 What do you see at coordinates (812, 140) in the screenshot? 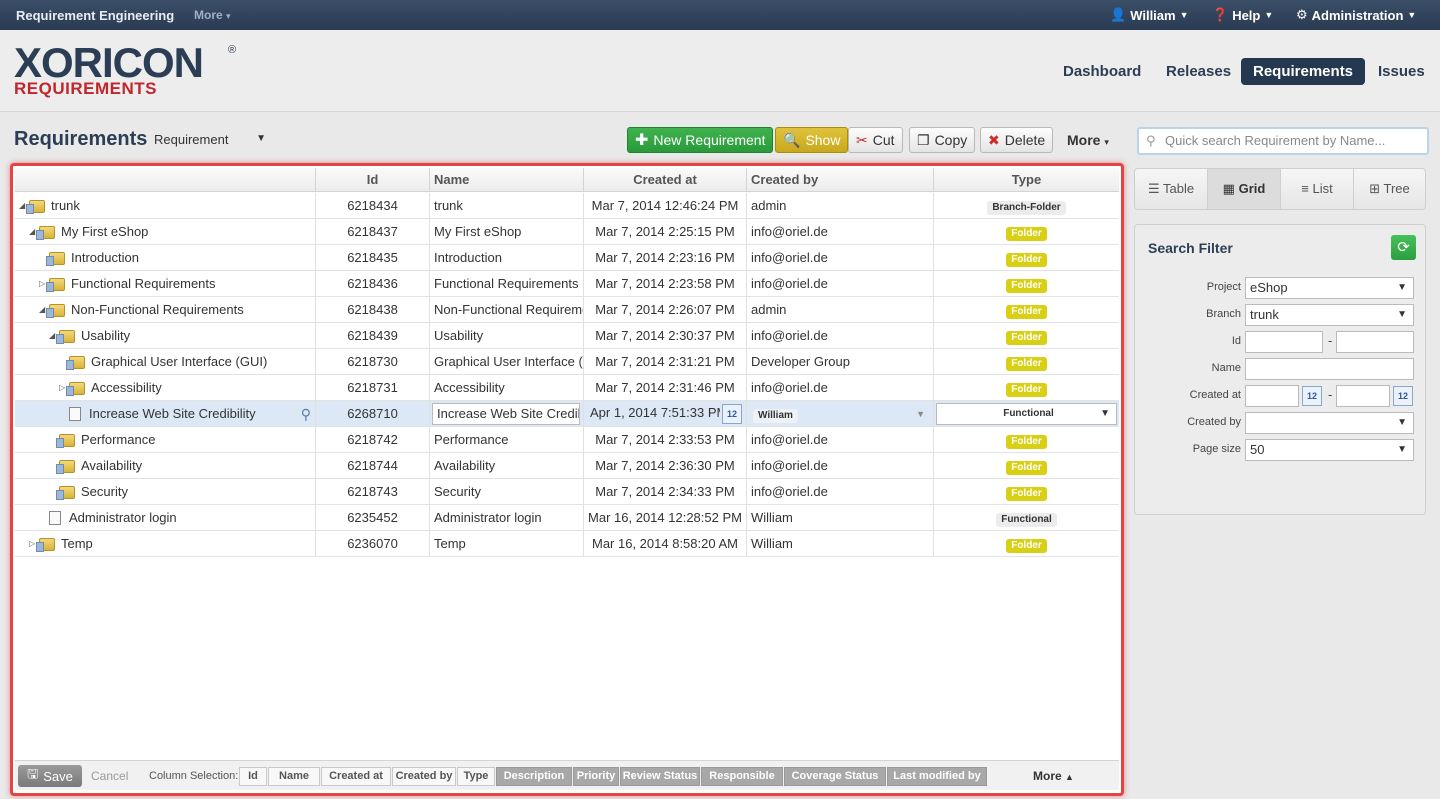
I see `show-button: 🔍 Show` at bounding box center [812, 140].